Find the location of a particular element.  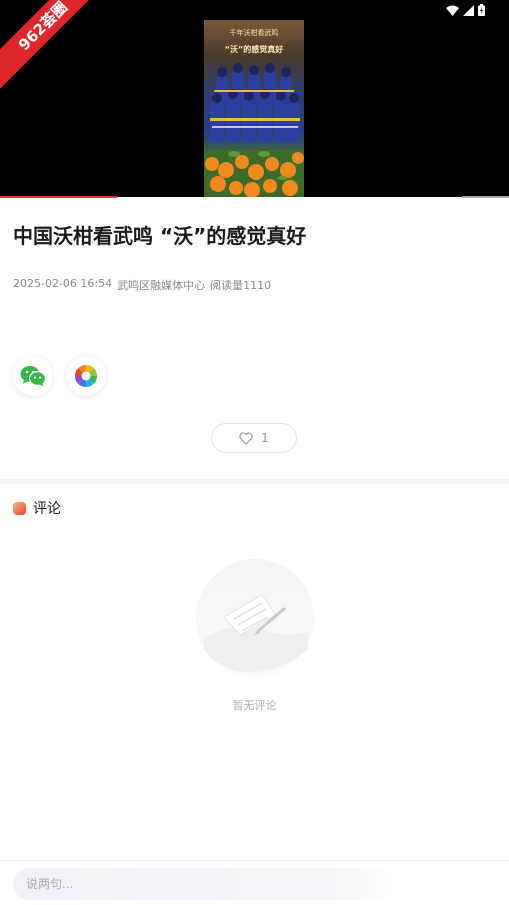

performers-image is located at coordinates (255, 102).